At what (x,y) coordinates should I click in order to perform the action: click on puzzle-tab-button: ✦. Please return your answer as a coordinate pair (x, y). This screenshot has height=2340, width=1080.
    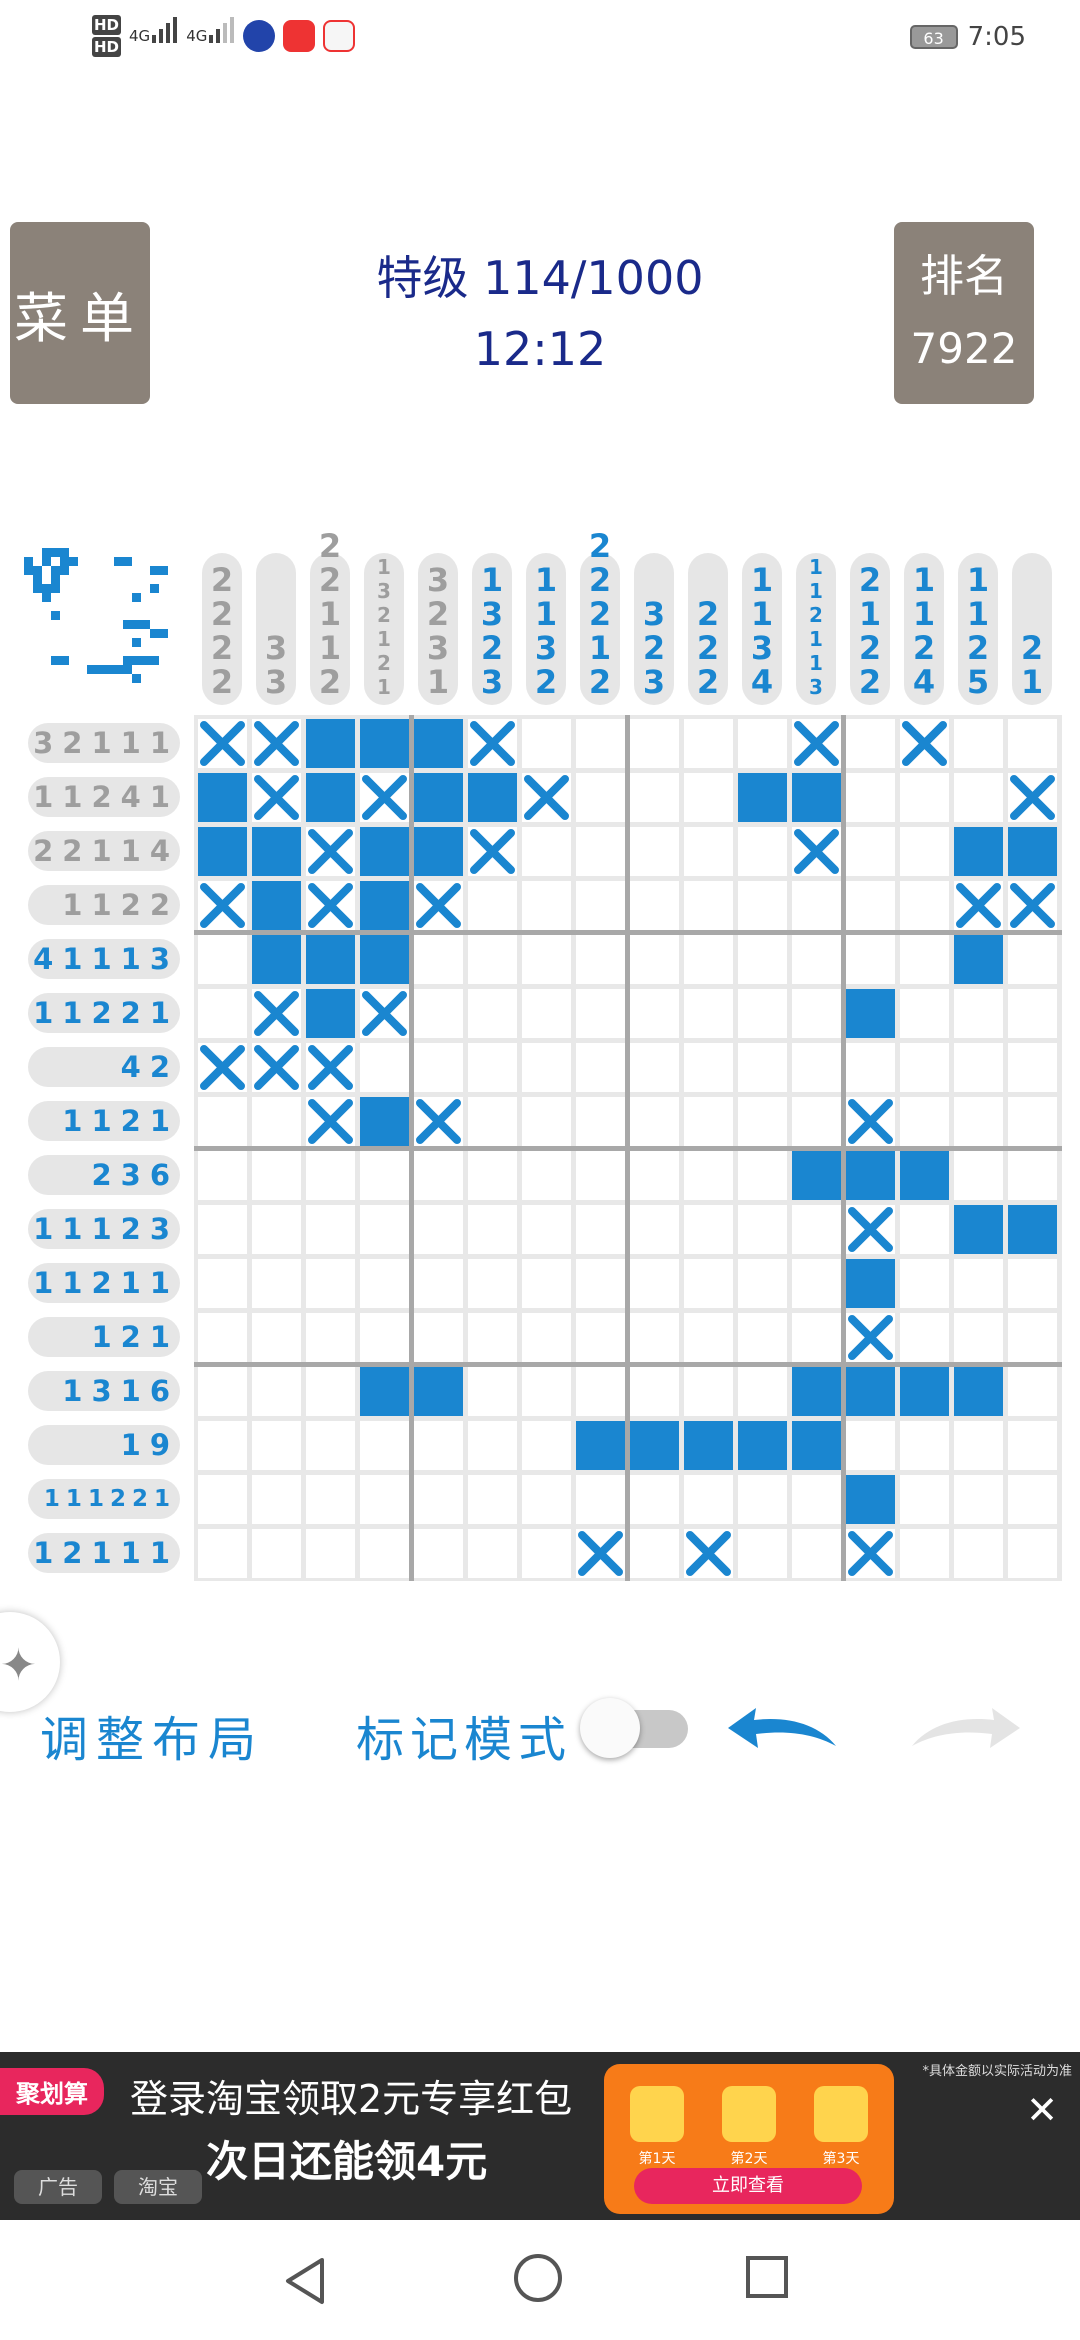
    Looking at the image, I should click on (30, 1662).